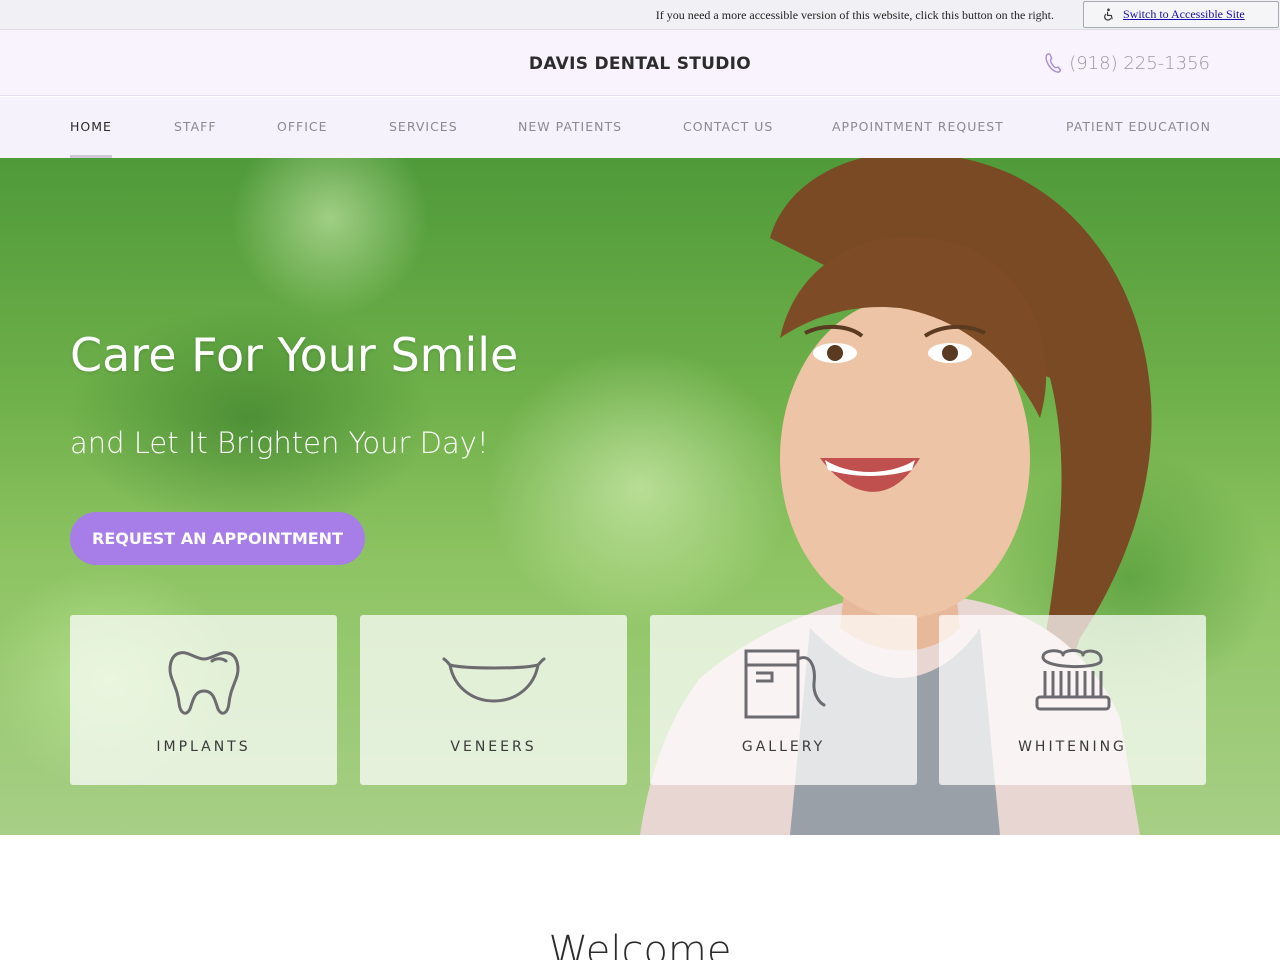 This screenshot has height=960, width=1280. Describe the element at coordinates (784, 684) in the screenshot. I see `floss-icon` at that location.